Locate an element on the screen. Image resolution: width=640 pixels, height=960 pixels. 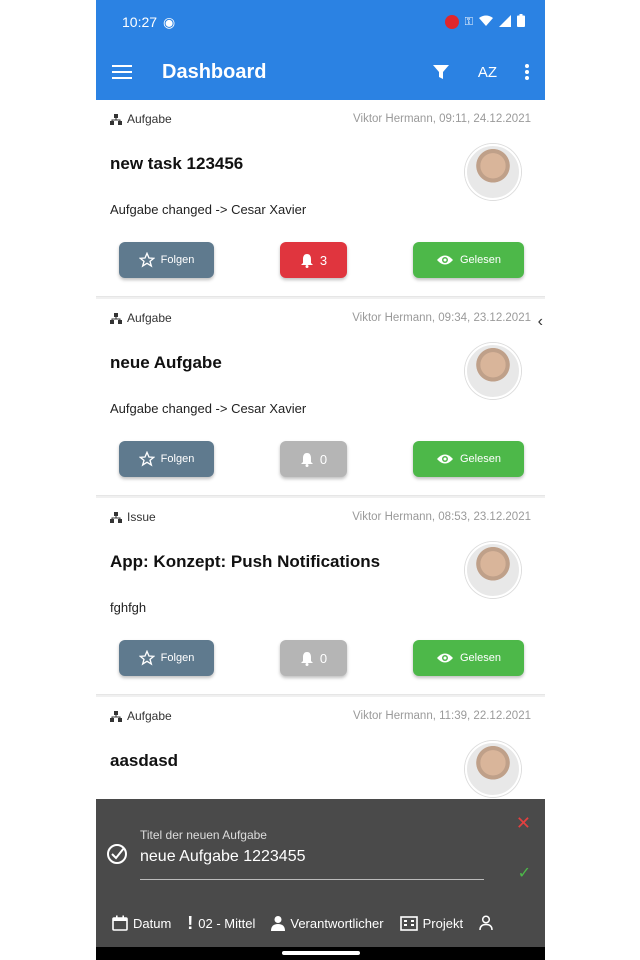
person-outline-icon is located at coordinates (486, 923).